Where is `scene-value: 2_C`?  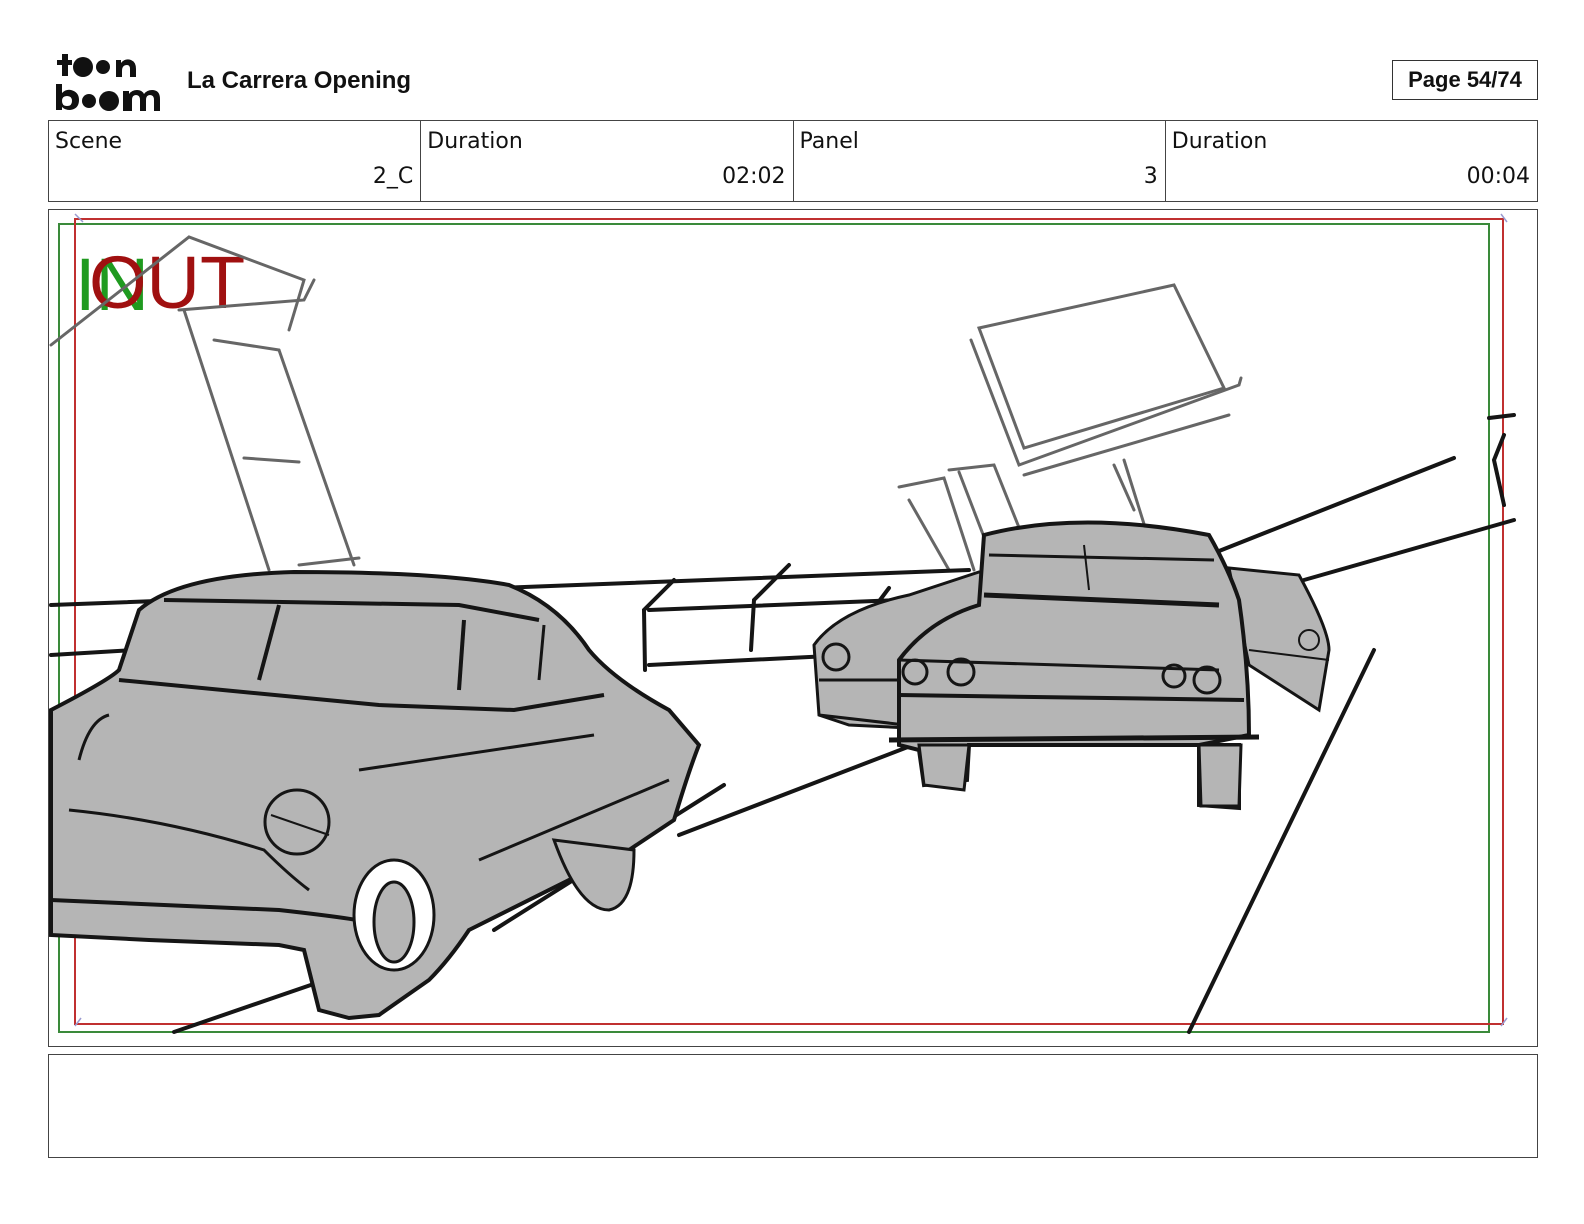 scene-value: 2_C is located at coordinates (393, 176).